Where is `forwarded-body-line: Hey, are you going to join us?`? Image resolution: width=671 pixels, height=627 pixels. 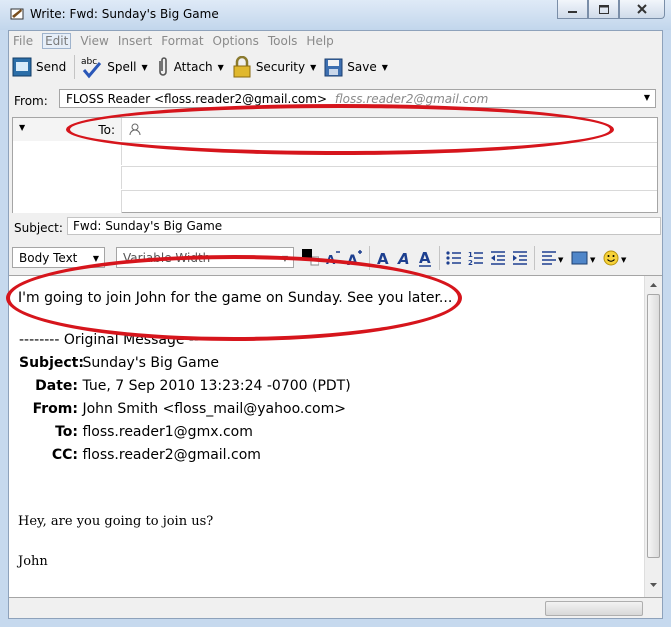
forwarded-body-line: Hey, are you going to join us? is located at coordinates (116, 521).